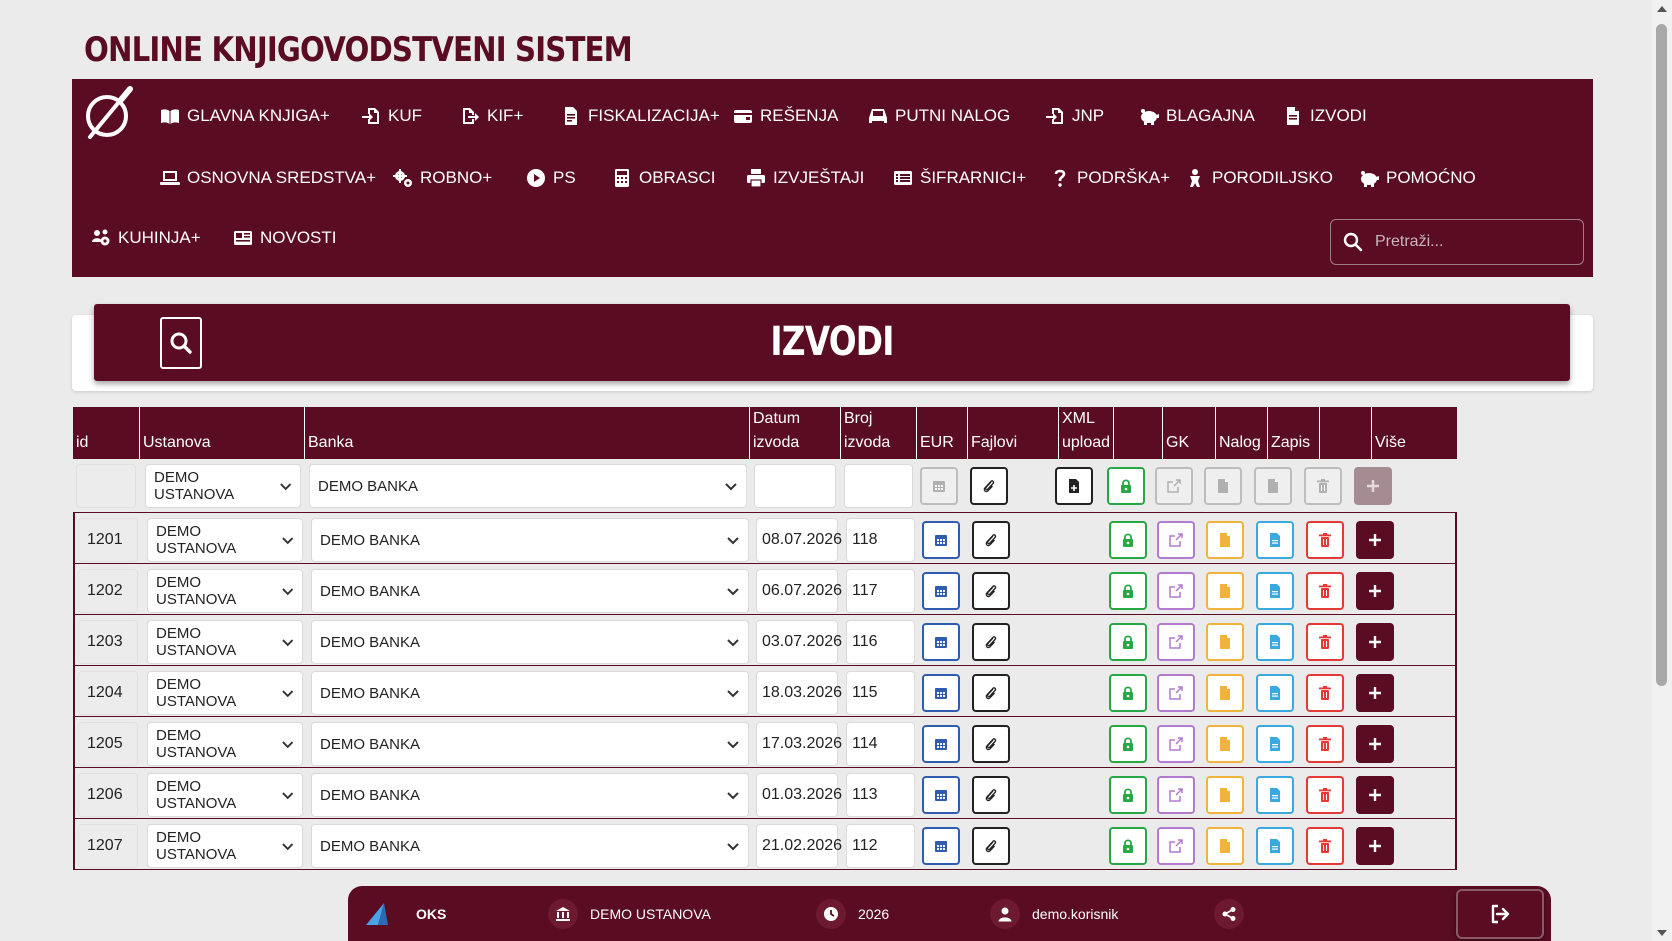 The width and height of the screenshot is (1672, 941). What do you see at coordinates (852, 913) in the screenshot?
I see `footer-year: 2026` at bounding box center [852, 913].